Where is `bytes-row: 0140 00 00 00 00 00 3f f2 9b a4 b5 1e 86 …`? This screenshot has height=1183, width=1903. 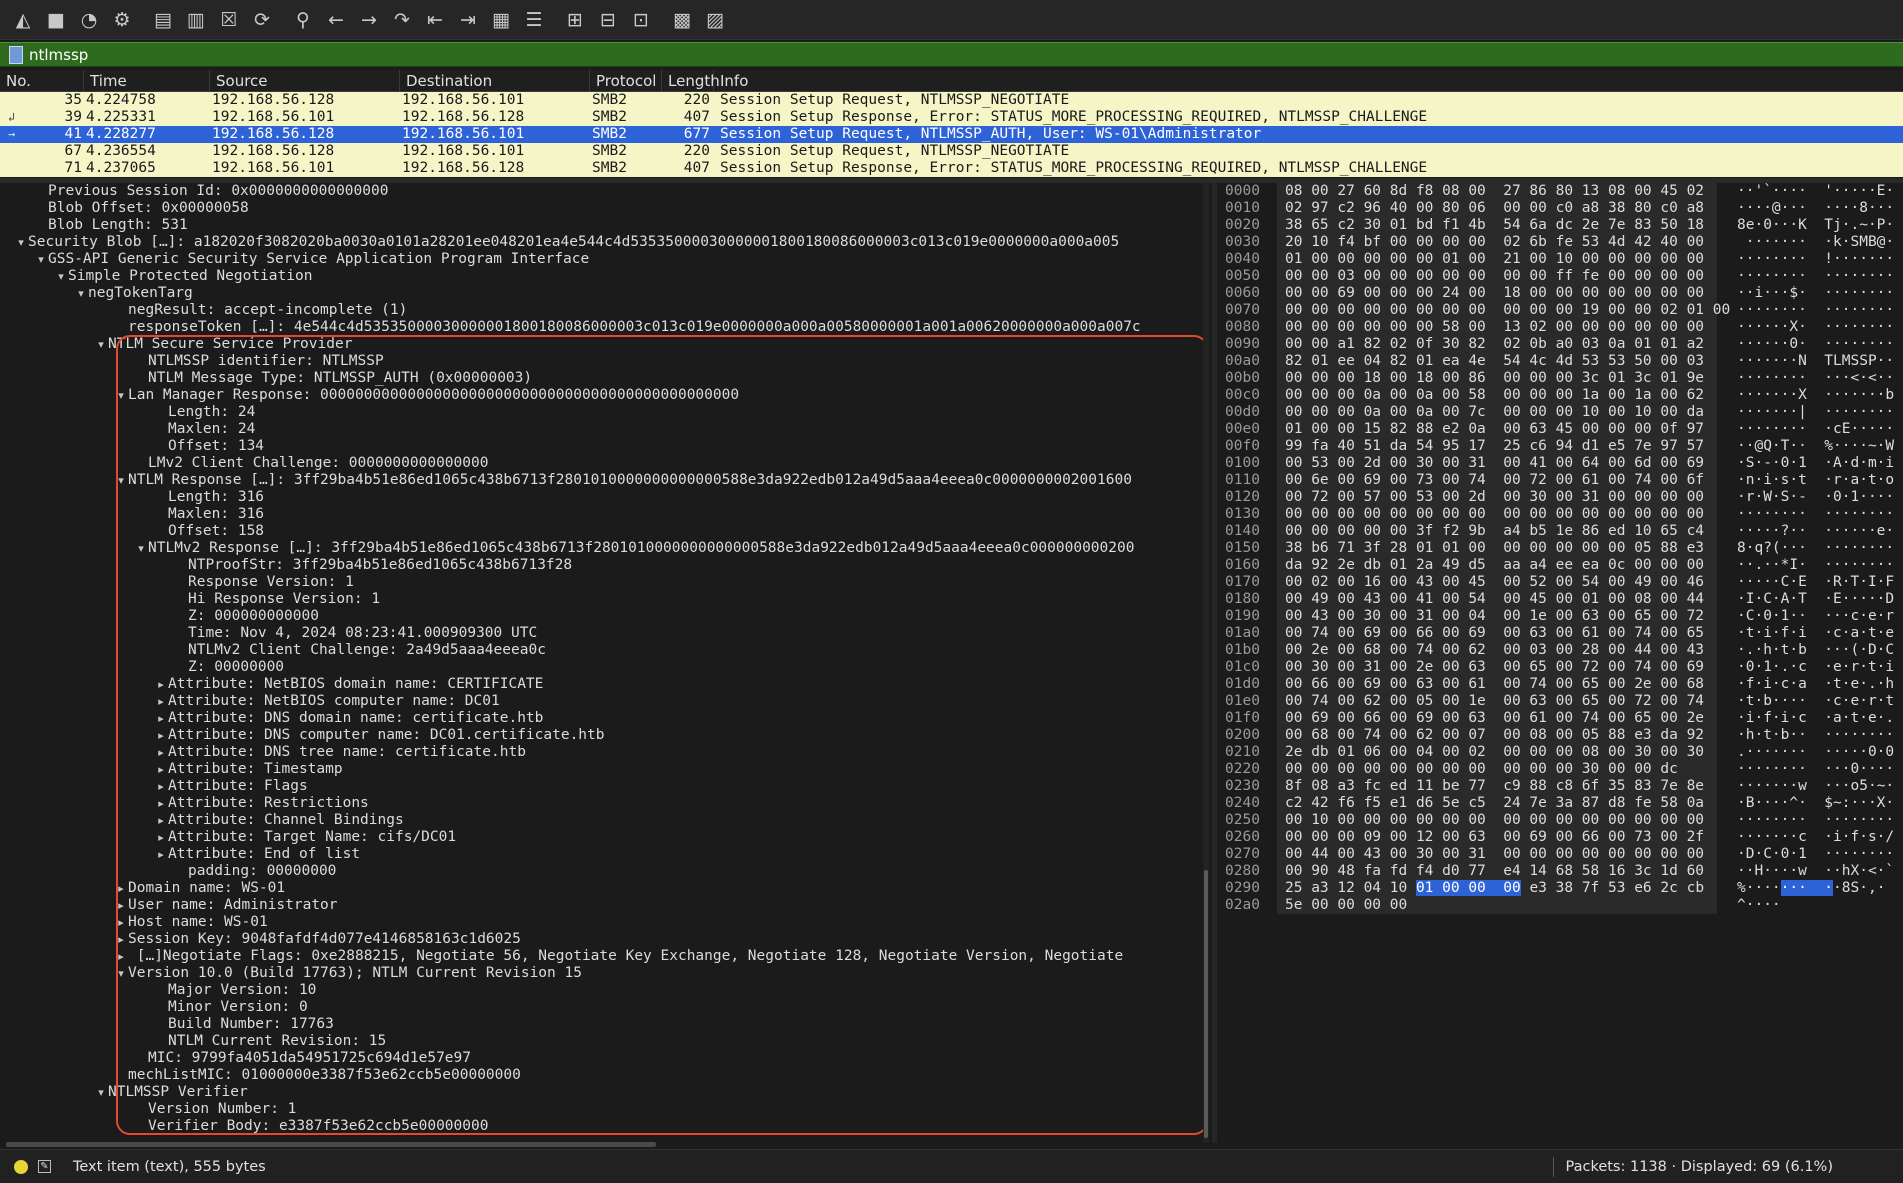 bytes-row: 0140 00 00 00 00 00 3f f2 9b a4 b5 1e 86 … is located at coordinates (1560, 531).